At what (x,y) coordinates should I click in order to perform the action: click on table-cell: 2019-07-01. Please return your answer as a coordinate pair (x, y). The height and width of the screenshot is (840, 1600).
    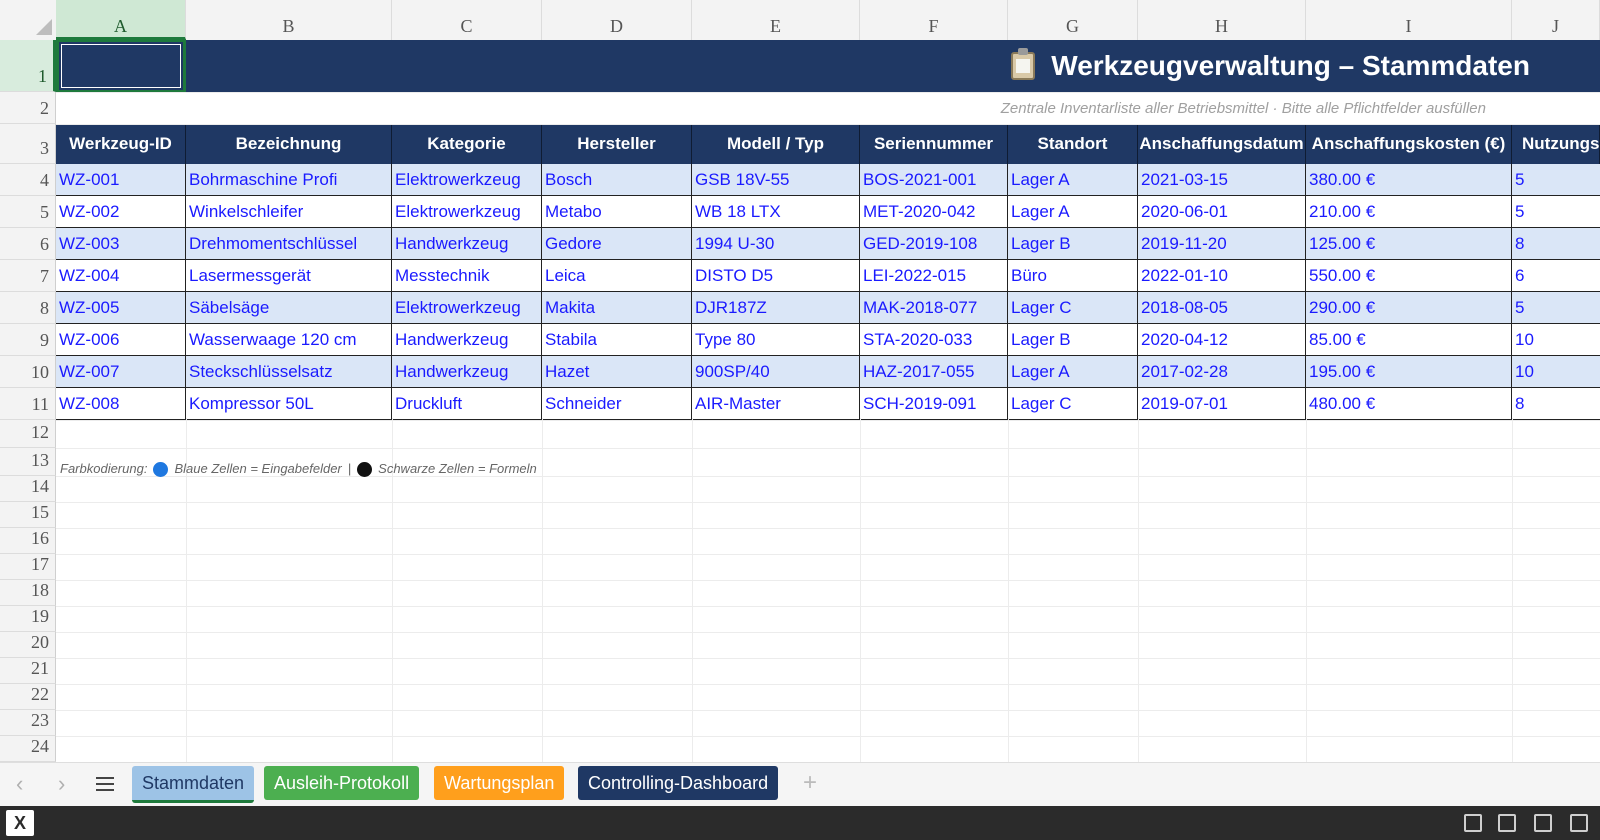
    Looking at the image, I should click on (1222, 404).